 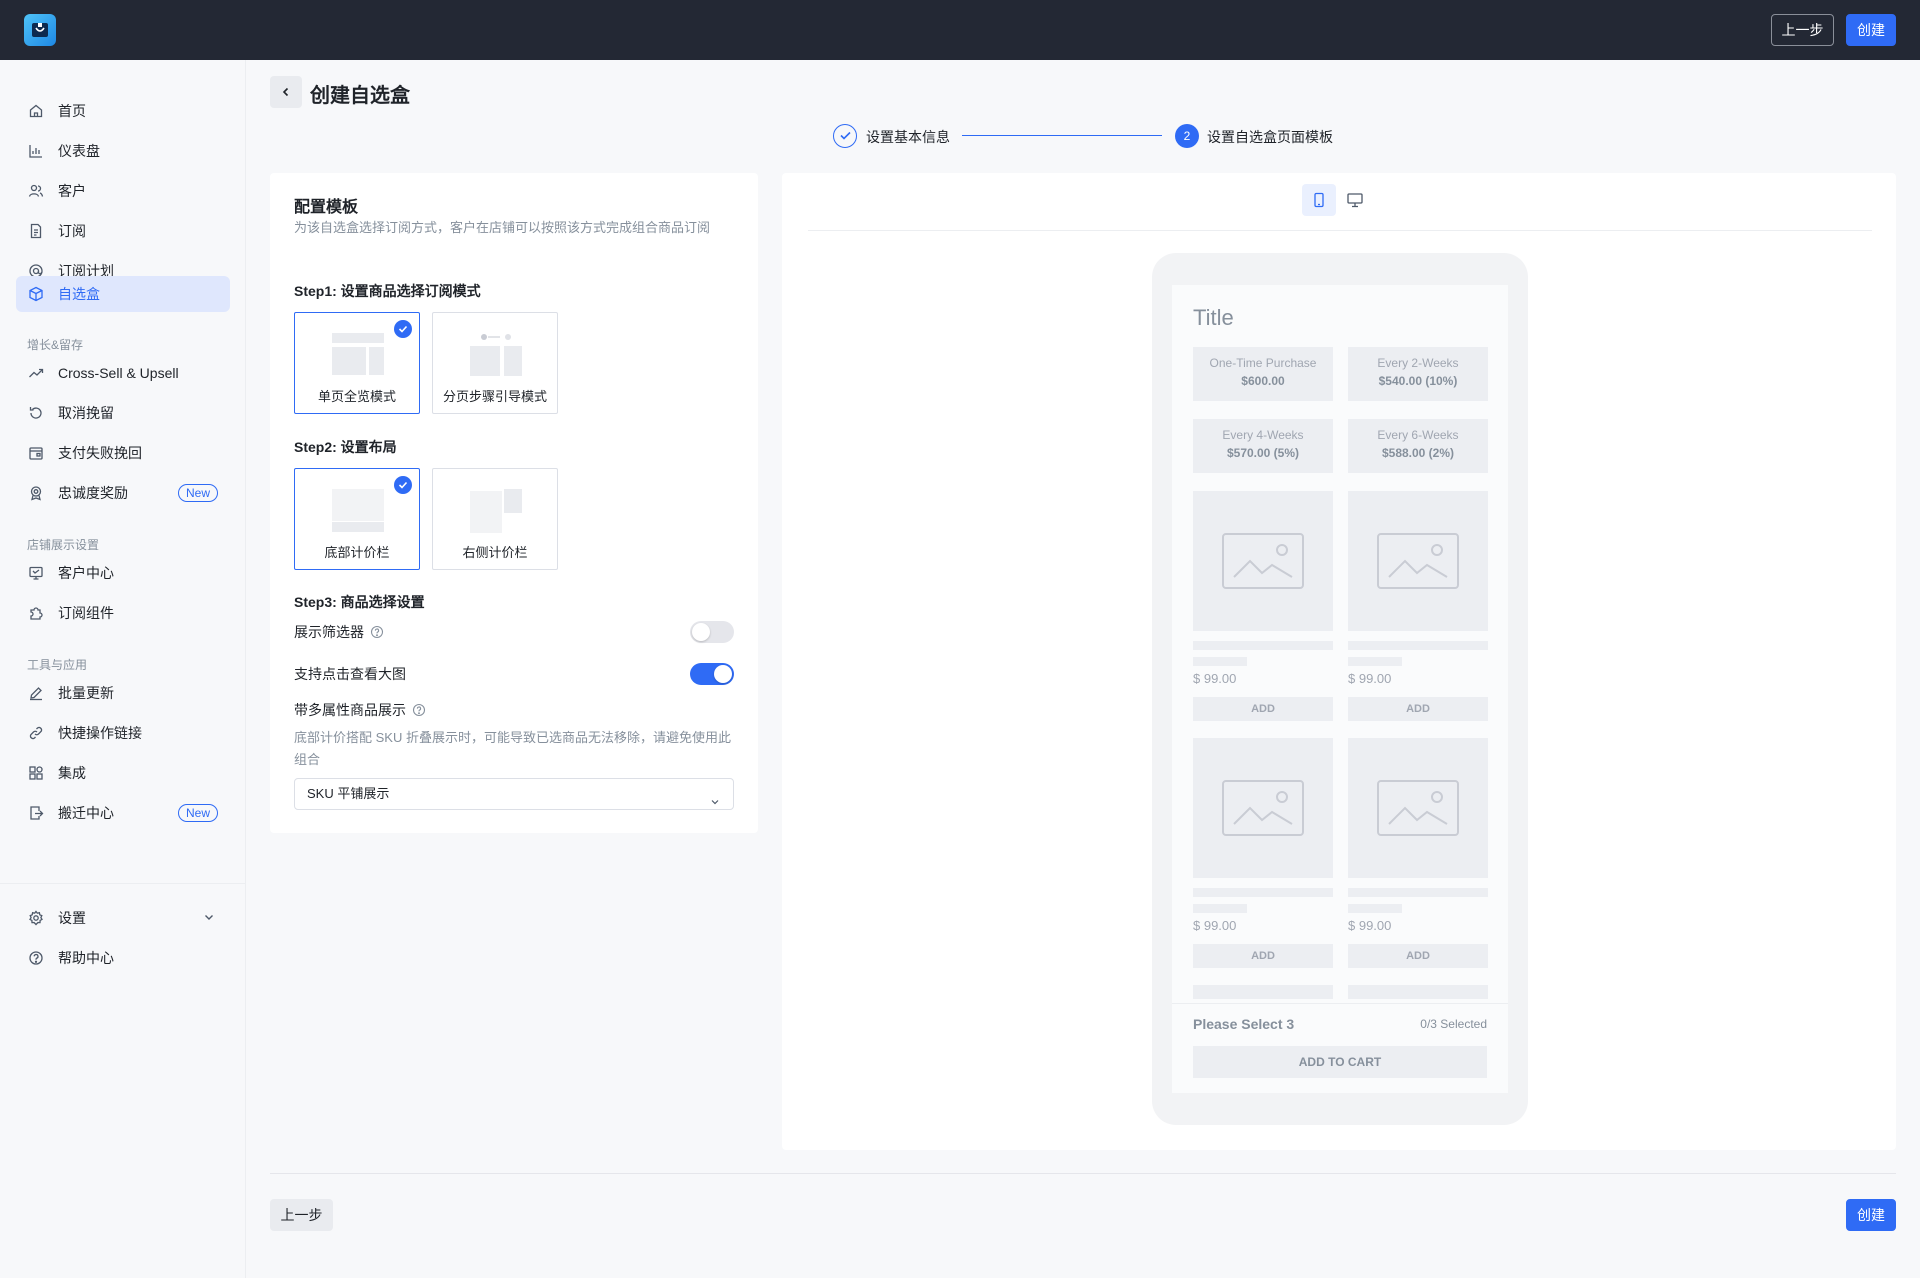 What do you see at coordinates (358, 510) in the screenshot?
I see `bottom-price-layout-icon` at bounding box center [358, 510].